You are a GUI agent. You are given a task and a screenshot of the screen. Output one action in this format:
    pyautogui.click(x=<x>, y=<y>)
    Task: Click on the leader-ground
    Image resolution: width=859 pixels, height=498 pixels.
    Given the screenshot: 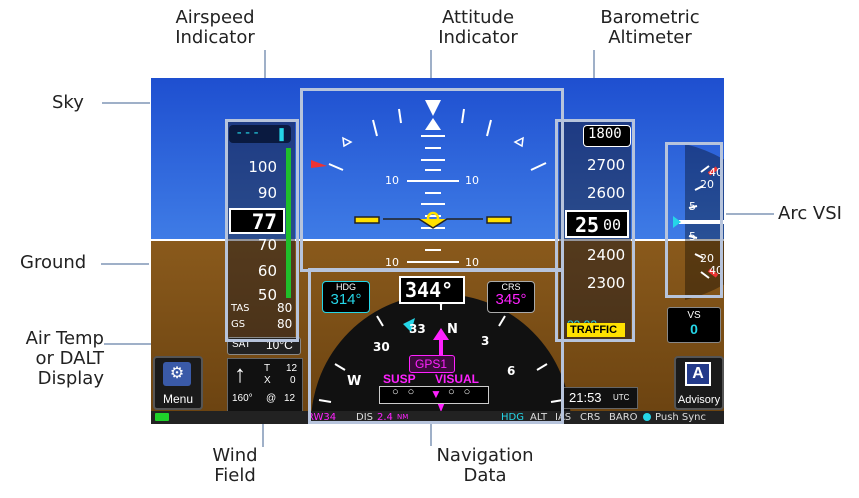 What is the action you would take?
    pyautogui.click(x=125, y=264)
    